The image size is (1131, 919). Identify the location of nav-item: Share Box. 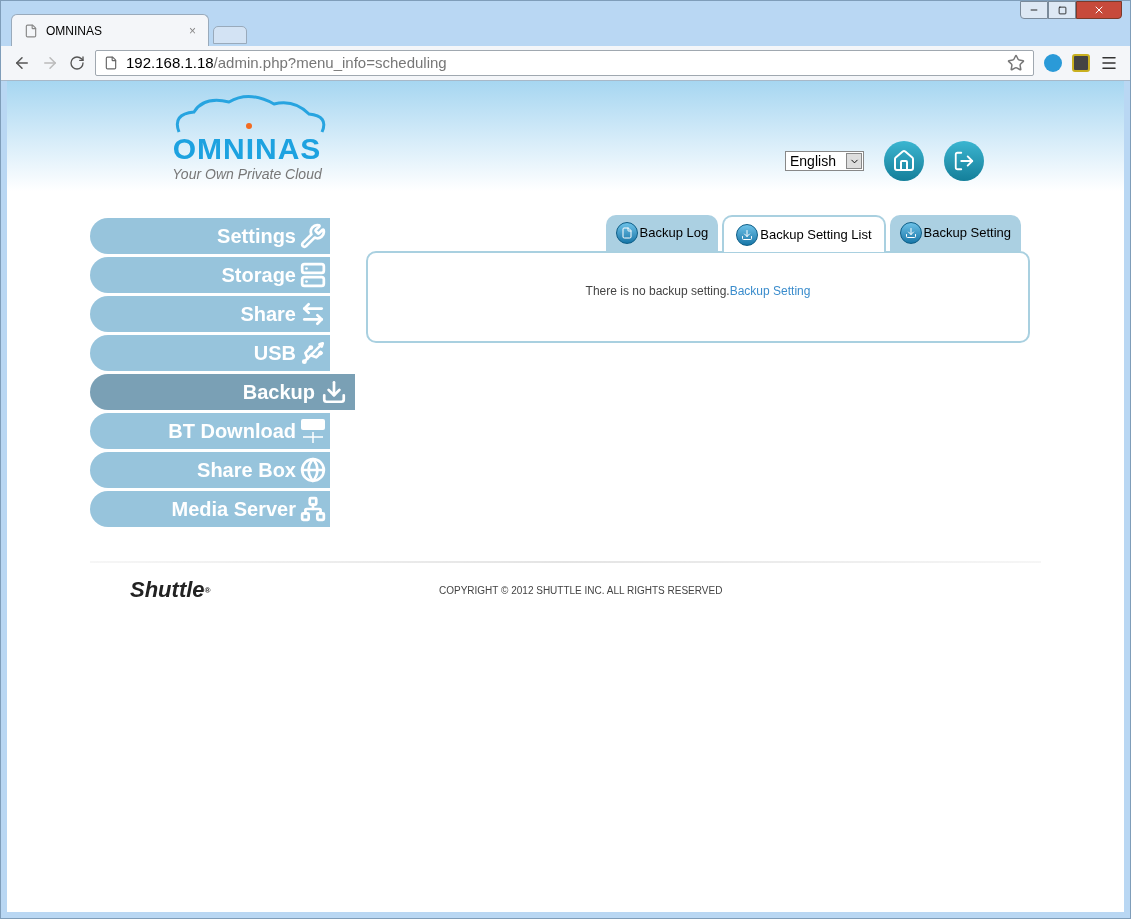
(210, 470).